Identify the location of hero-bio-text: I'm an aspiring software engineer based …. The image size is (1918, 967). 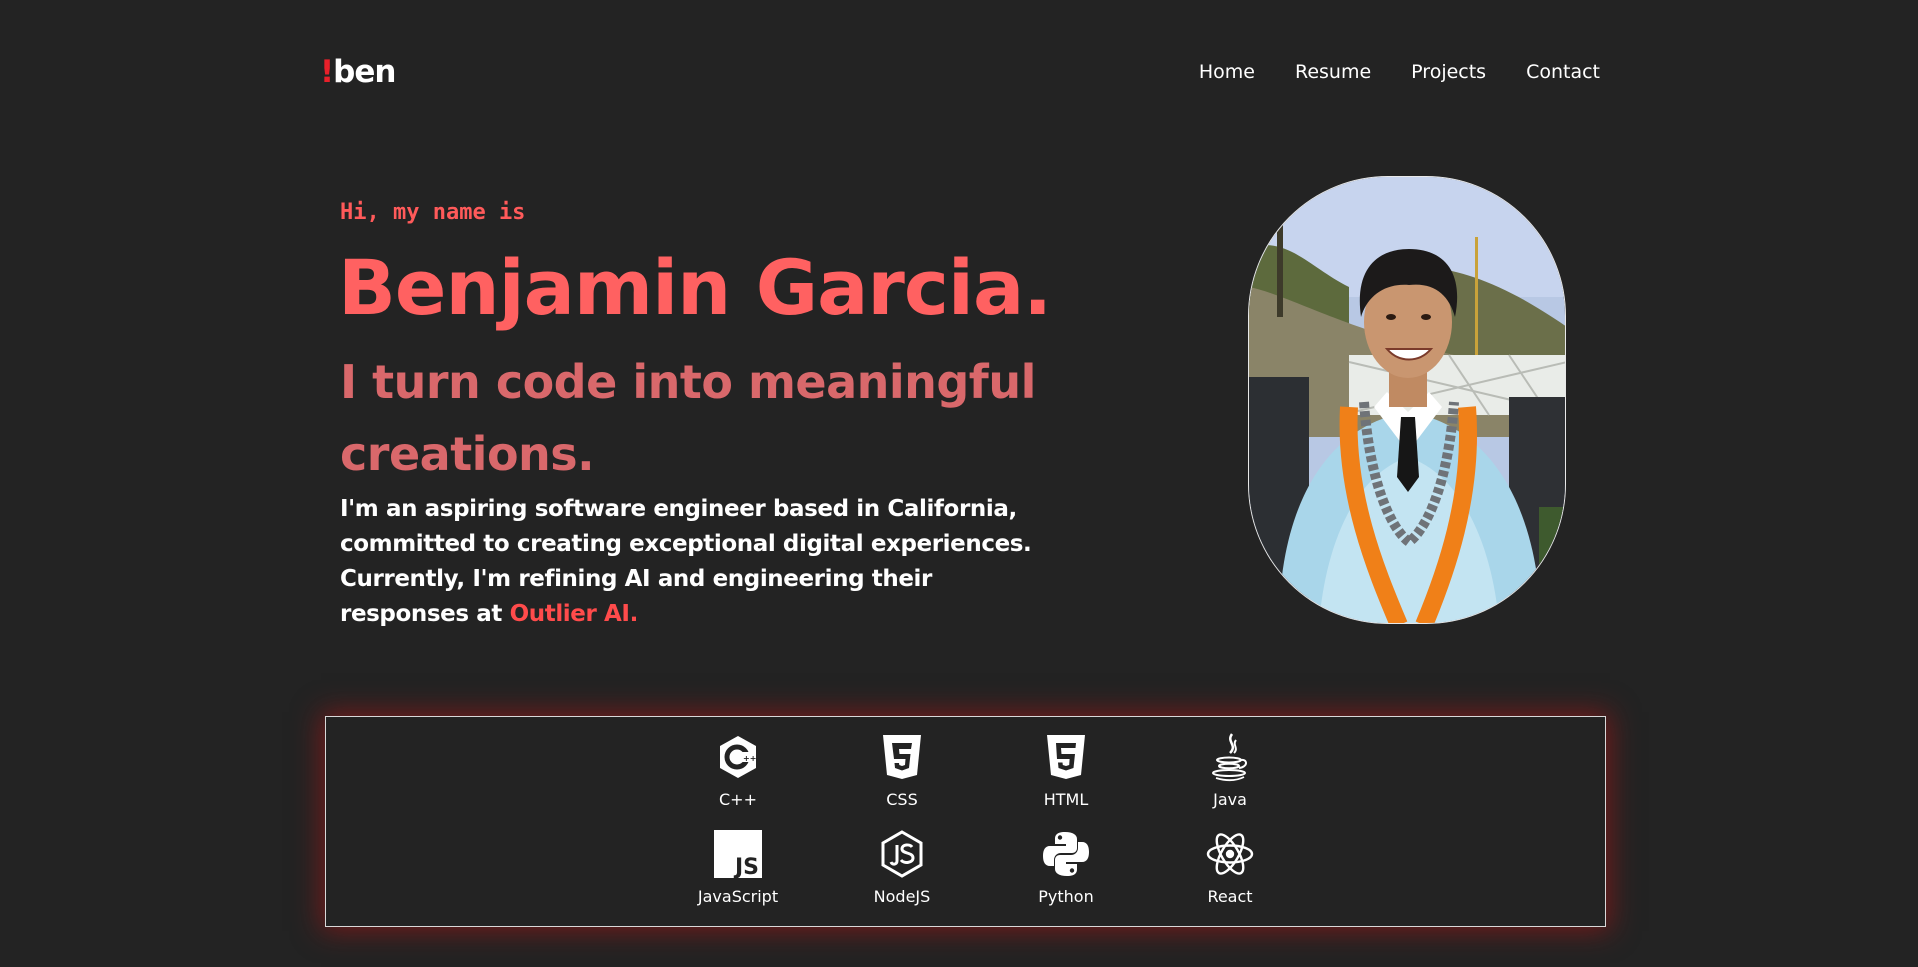
(686, 561).